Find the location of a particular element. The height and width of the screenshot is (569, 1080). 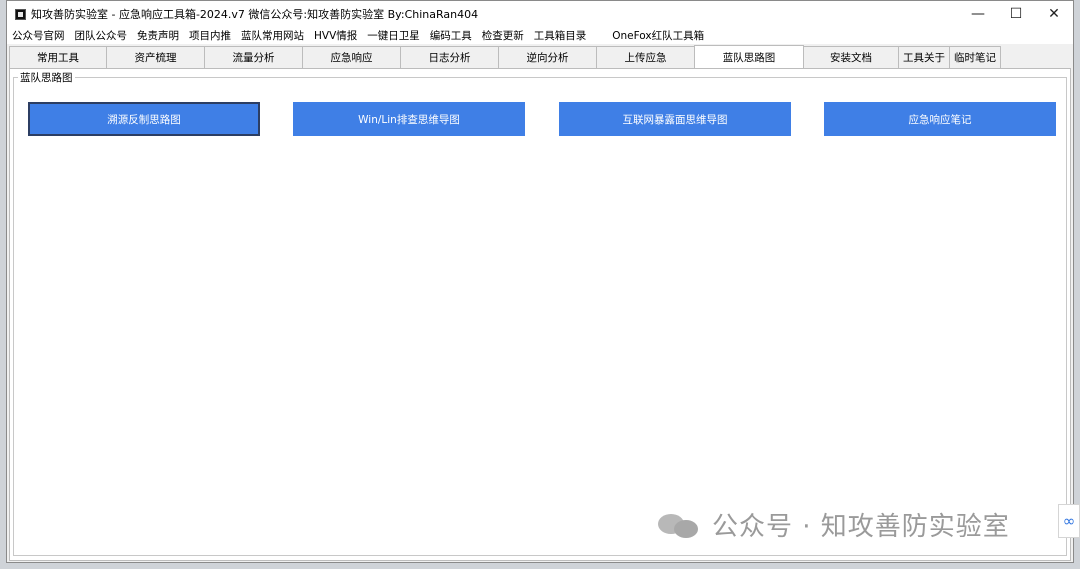

tab-blue-team-mindmap: 蓝队思路图 is located at coordinates (749, 56).